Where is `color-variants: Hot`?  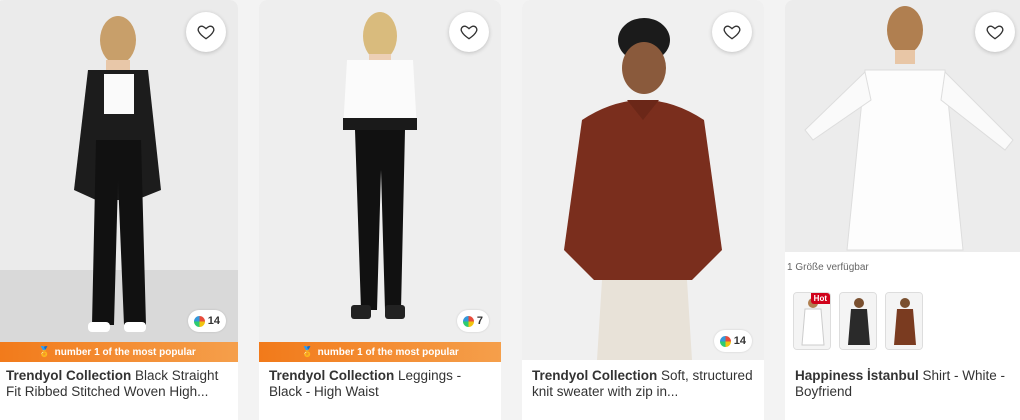 color-variants: Hot is located at coordinates (858, 321).